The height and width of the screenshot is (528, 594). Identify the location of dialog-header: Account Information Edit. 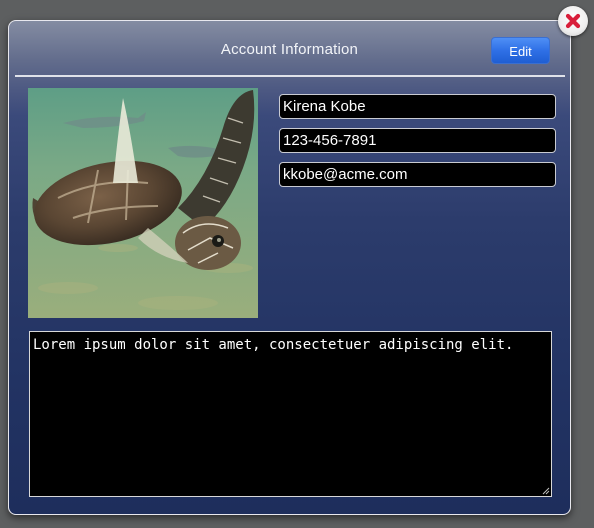
(289, 49).